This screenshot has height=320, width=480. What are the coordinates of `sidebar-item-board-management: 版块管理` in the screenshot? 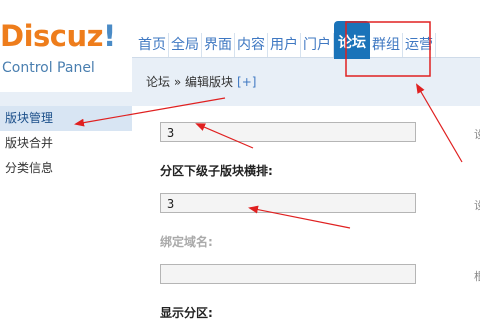 It's located at (66, 118).